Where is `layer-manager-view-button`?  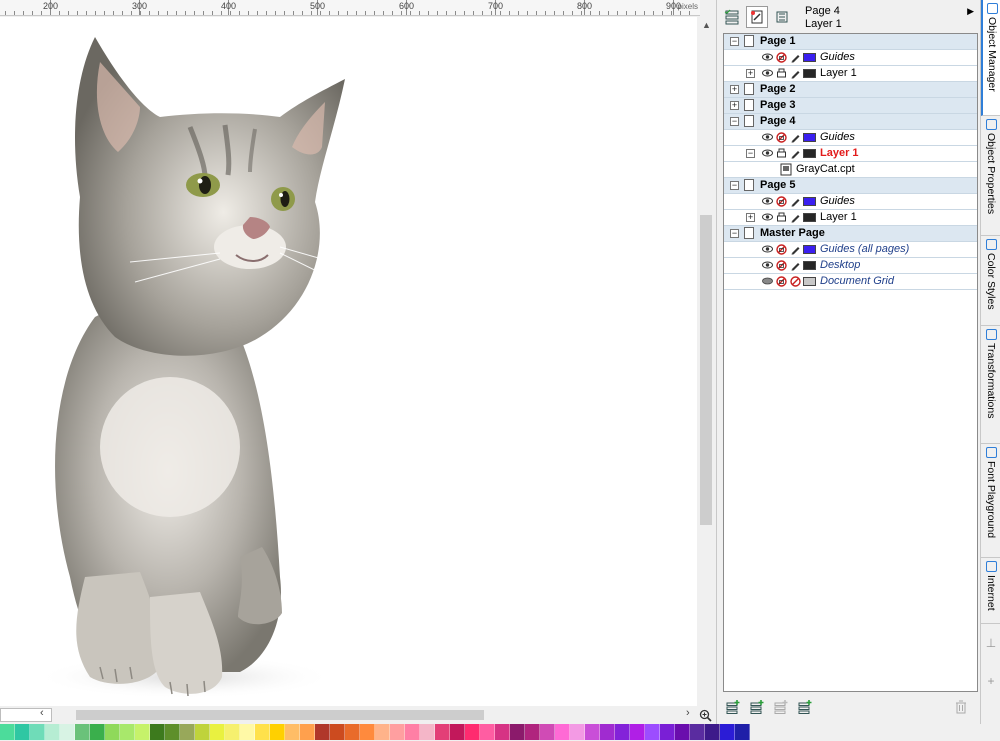 layer-manager-view-button is located at coordinates (782, 17).